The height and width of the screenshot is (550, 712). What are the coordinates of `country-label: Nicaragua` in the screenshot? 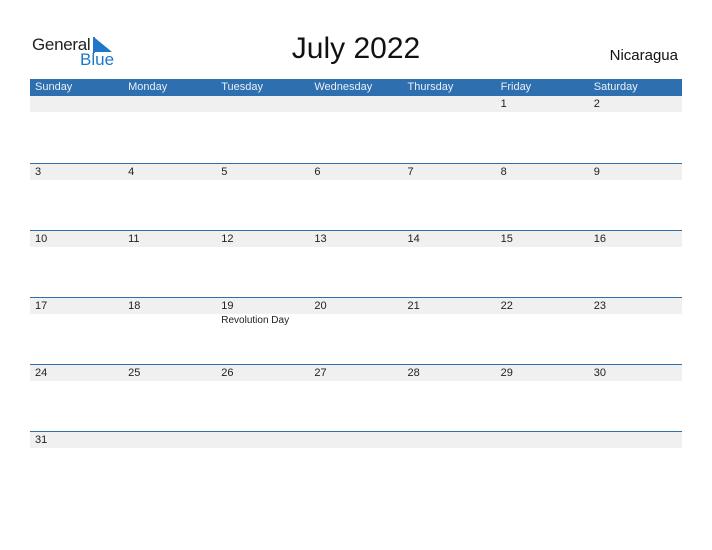 It's located at (643, 55).